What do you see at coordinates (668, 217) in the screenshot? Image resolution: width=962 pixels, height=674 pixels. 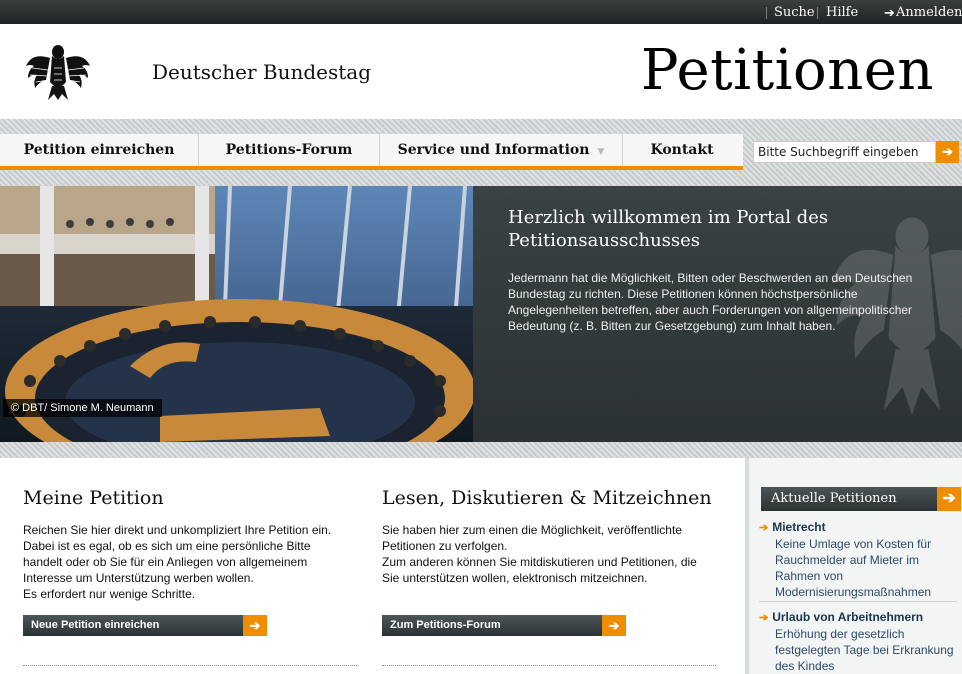 I see `welcome-heading-line: Herzlich willkommen im Portal des` at bounding box center [668, 217].